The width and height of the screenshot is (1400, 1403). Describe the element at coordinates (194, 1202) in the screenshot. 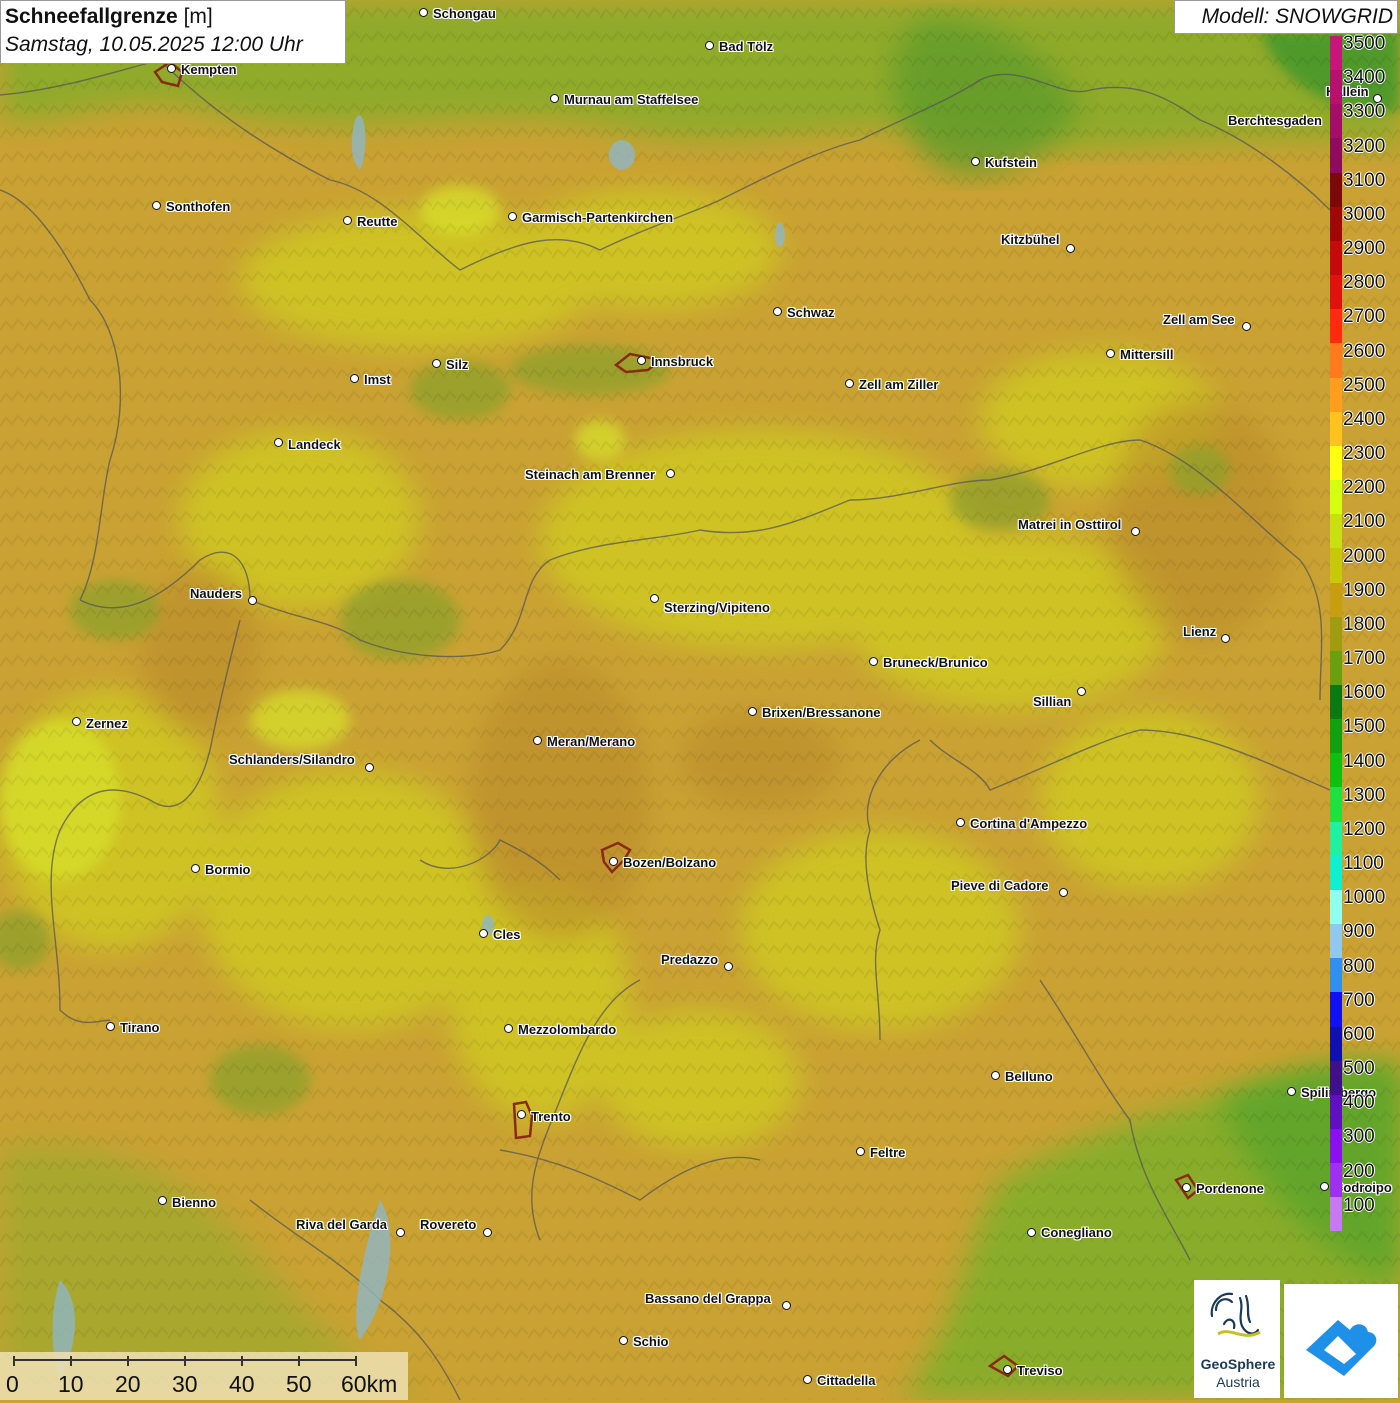

I see `city-label: Bienno` at that location.